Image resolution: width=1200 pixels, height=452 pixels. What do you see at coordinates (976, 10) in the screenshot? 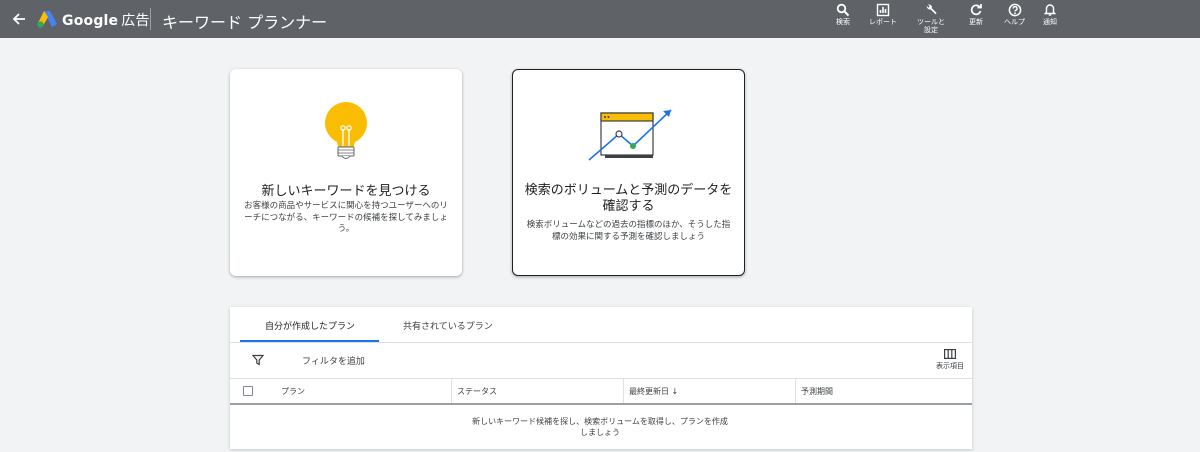
I see `refresh-icon` at bounding box center [976, 10].